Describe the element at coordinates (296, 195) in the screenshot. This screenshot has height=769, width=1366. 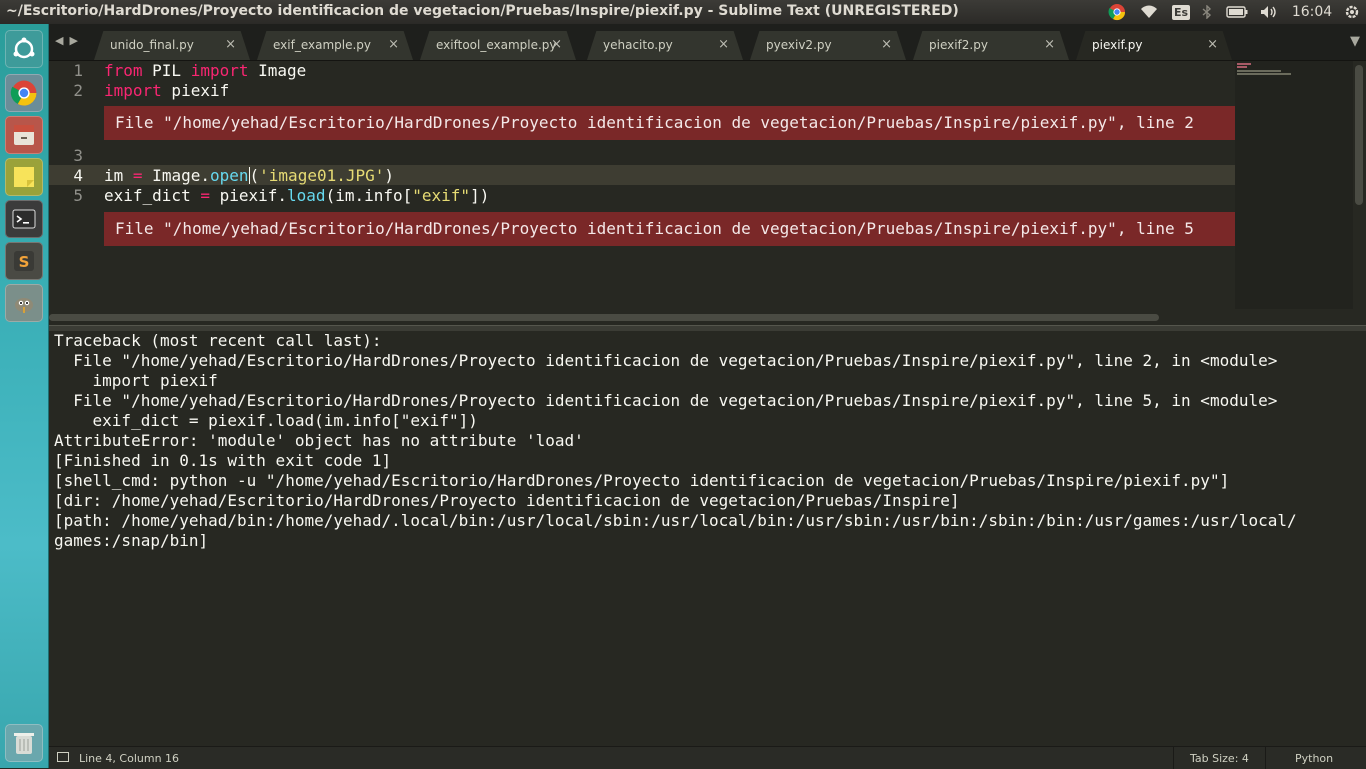
I see `code-line-5: exif_dict = piexif.load(im.info["exif"])` at that location.